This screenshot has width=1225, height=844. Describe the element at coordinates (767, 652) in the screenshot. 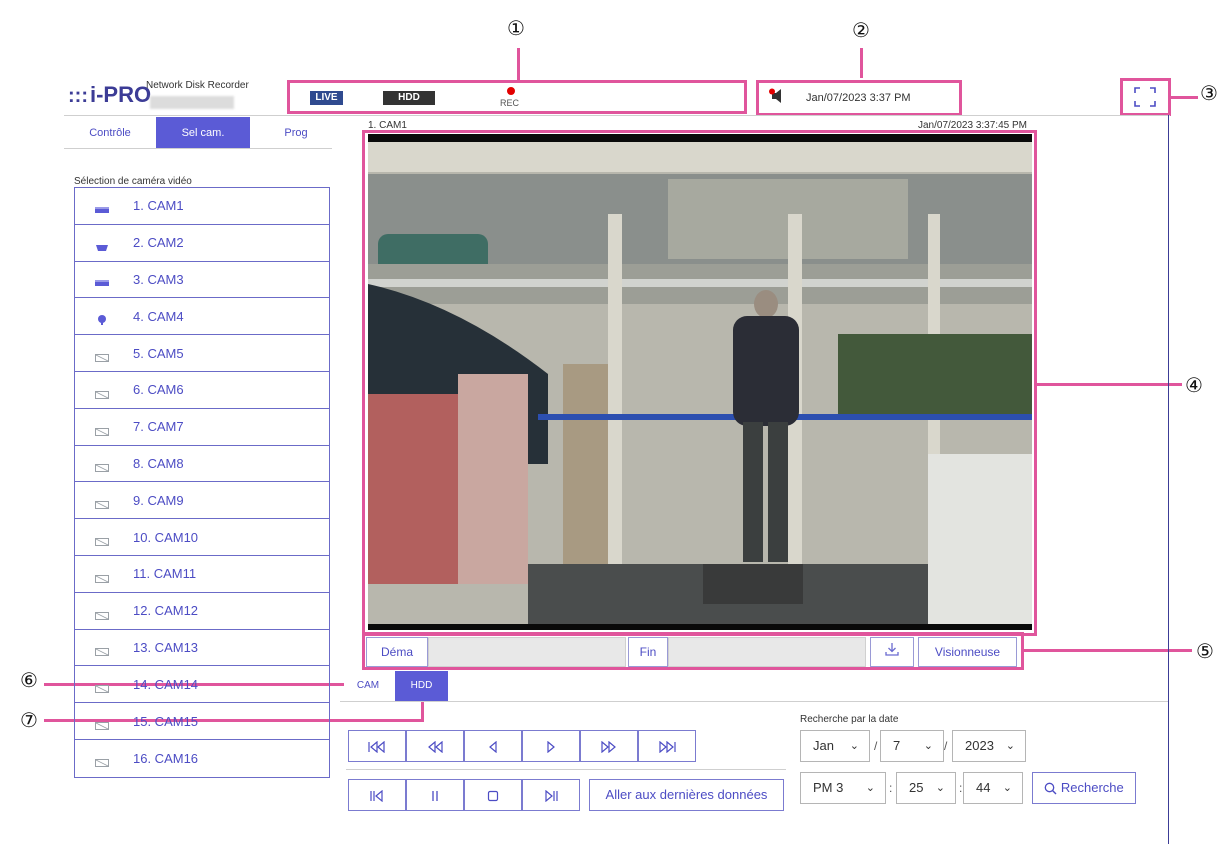

I see `end-time-field` at that location.